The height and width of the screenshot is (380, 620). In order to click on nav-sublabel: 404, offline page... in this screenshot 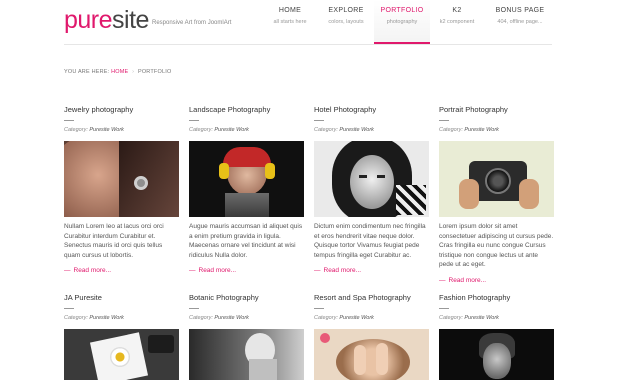, I will do `click(520, 22)`.